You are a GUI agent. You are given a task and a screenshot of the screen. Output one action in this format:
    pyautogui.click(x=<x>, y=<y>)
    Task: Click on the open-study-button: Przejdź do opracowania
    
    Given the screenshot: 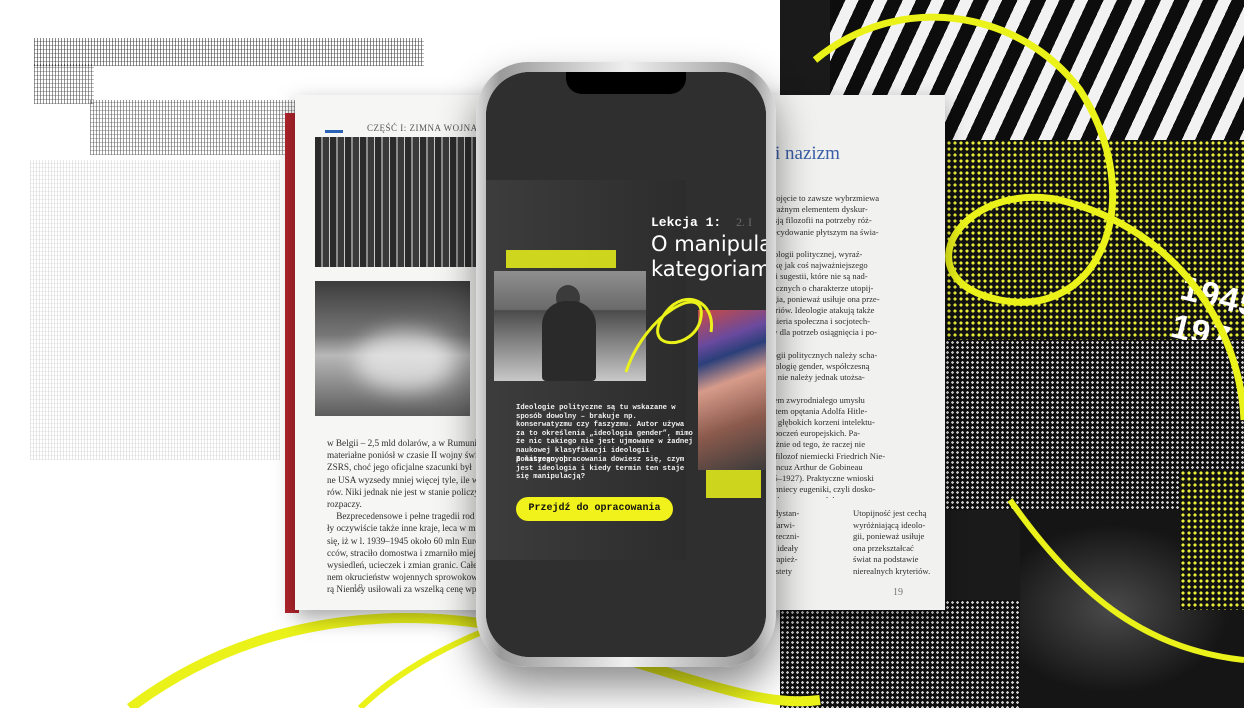 What is the action you would take?
    pyautogui.click(x=594, y=509)
    